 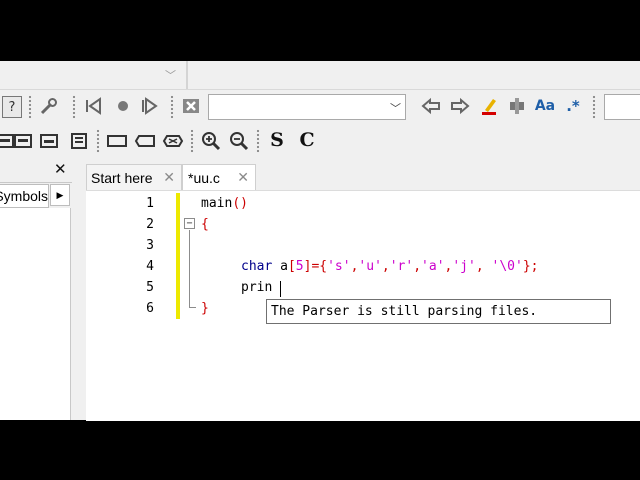 What do you see at coordinates (122, 178) in the screenshot?
I see `tab-label: Start here` at bounding box center [122, 178].